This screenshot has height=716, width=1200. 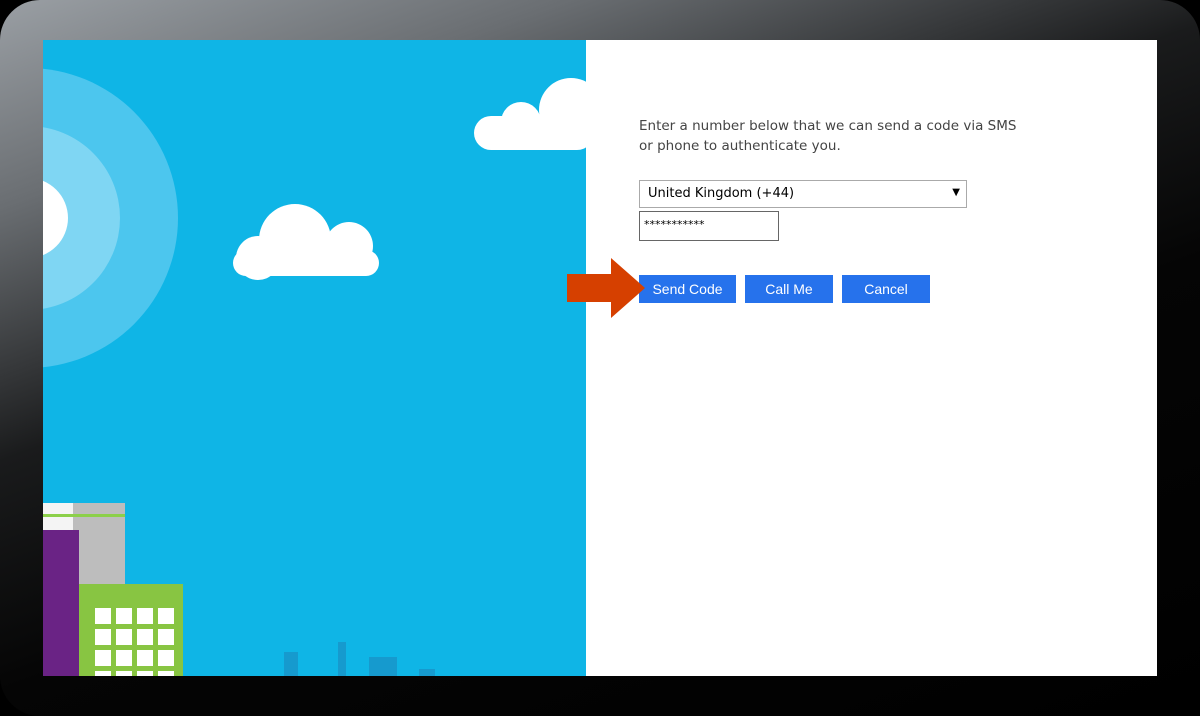 I want to click on building-gray, so click(x=99, y=545).